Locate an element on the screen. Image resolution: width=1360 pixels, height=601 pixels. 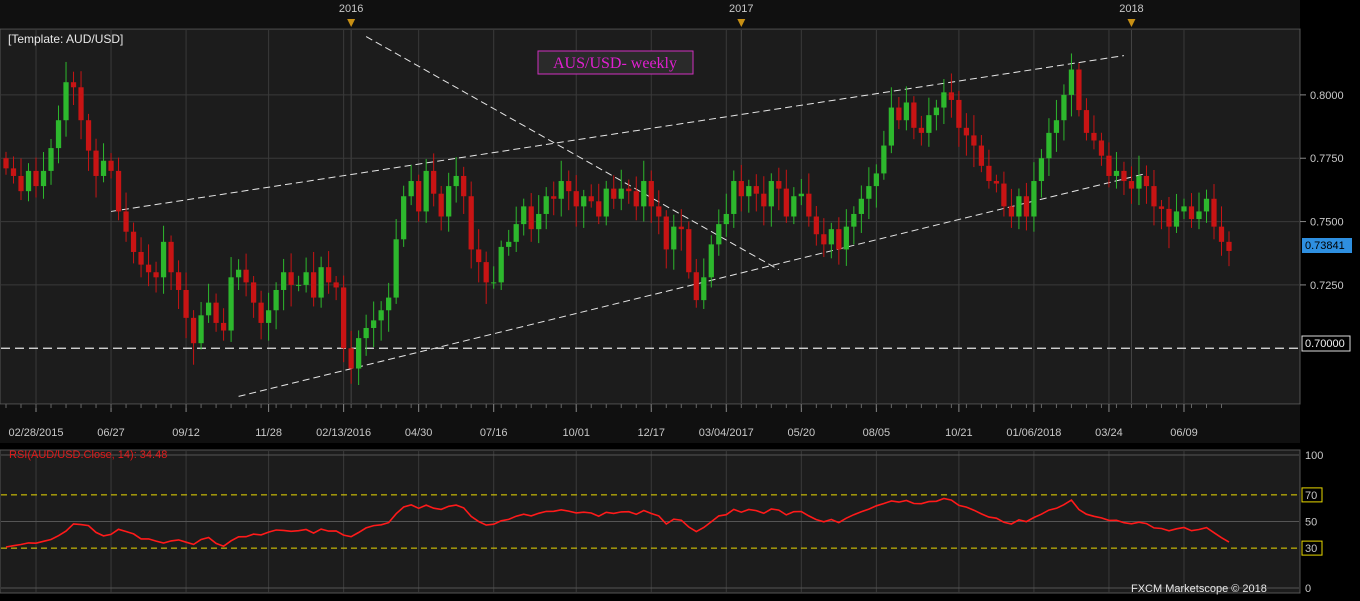
rsi-y-label: 100 is located at coordinates (1314, 456).